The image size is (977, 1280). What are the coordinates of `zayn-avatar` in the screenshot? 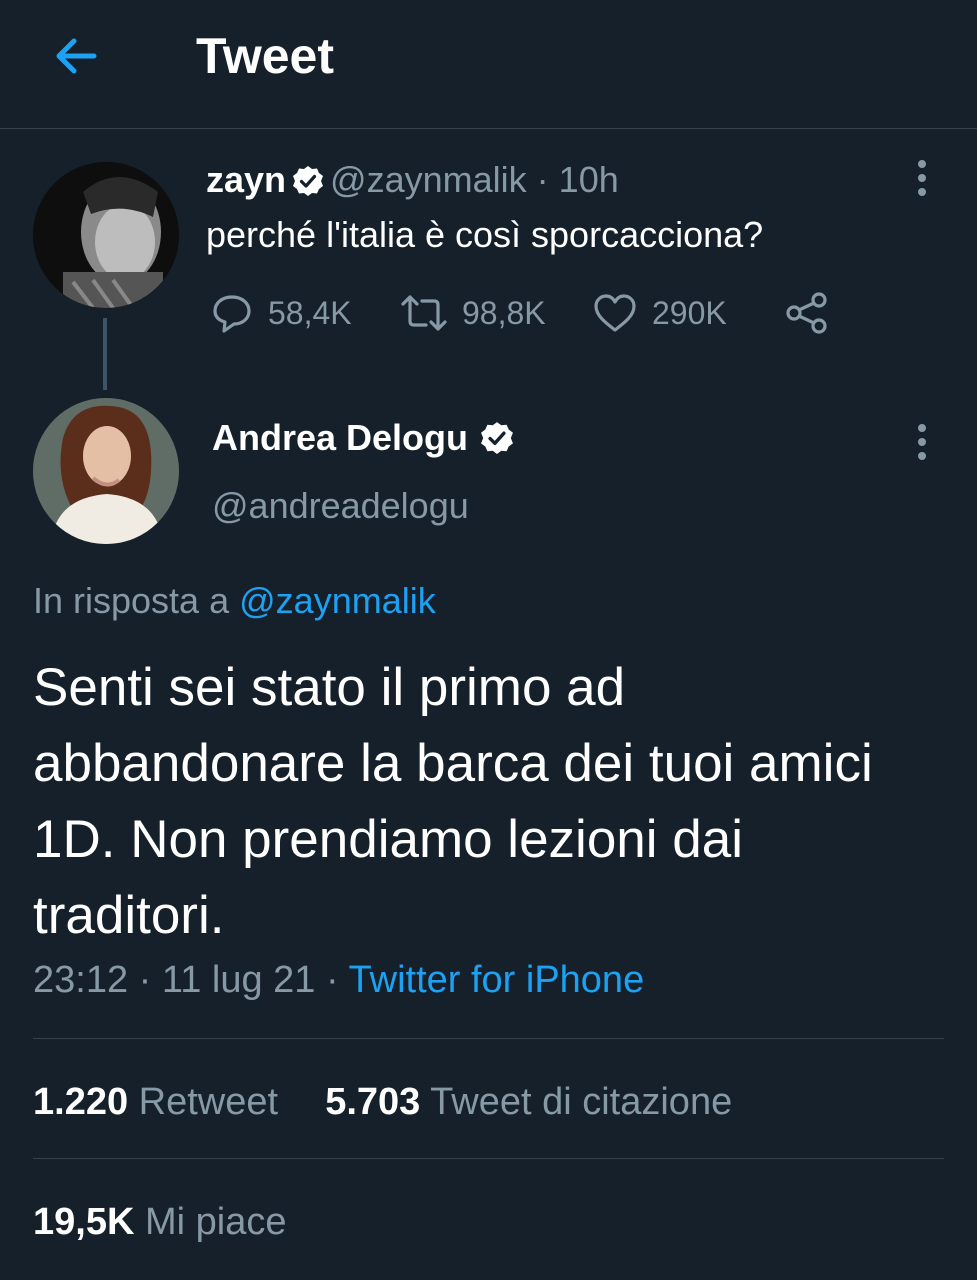 It's located at (106, 235).